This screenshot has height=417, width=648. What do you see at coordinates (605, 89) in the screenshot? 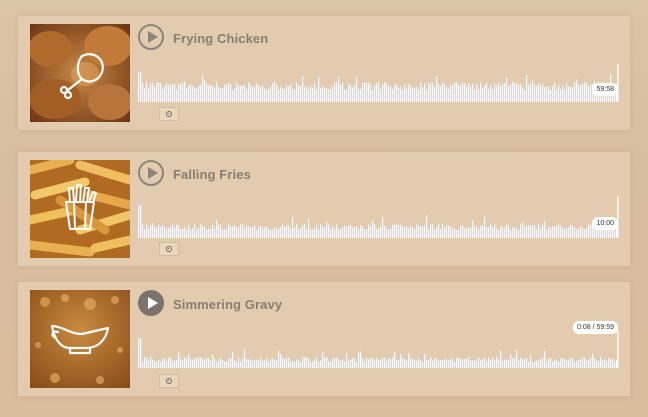
I see `time-display: 59:58` at bounding box center [605, 89].